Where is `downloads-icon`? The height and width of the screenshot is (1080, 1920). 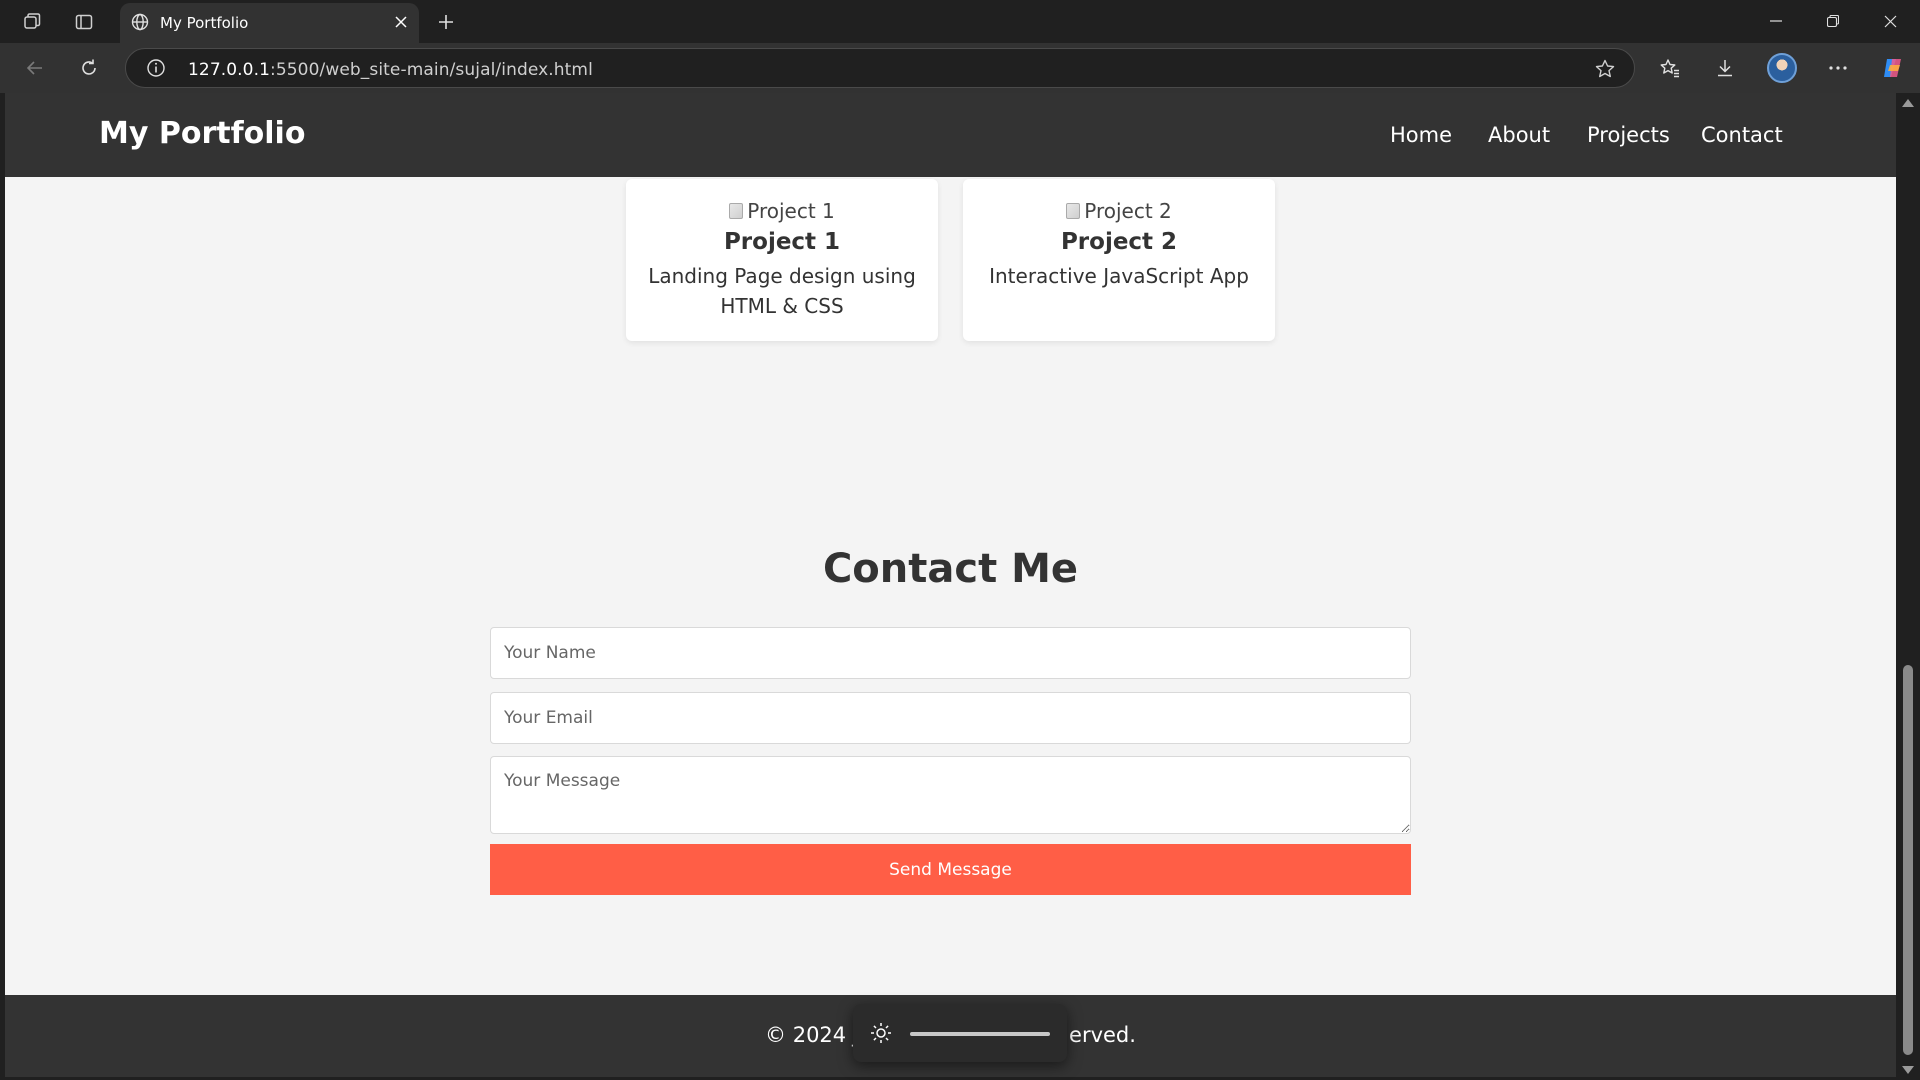 downloads-icon is located at coordinates (1725, 68).